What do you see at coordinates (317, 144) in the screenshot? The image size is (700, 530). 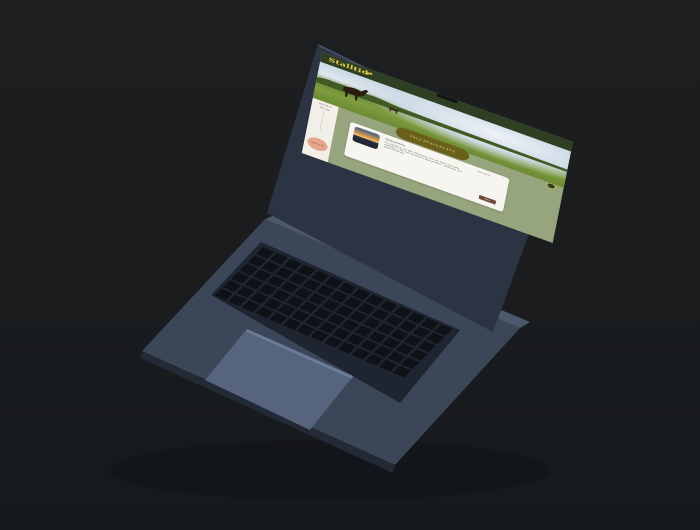 I see `book-button: Boka ny tid` at bounding box center [317, 144].